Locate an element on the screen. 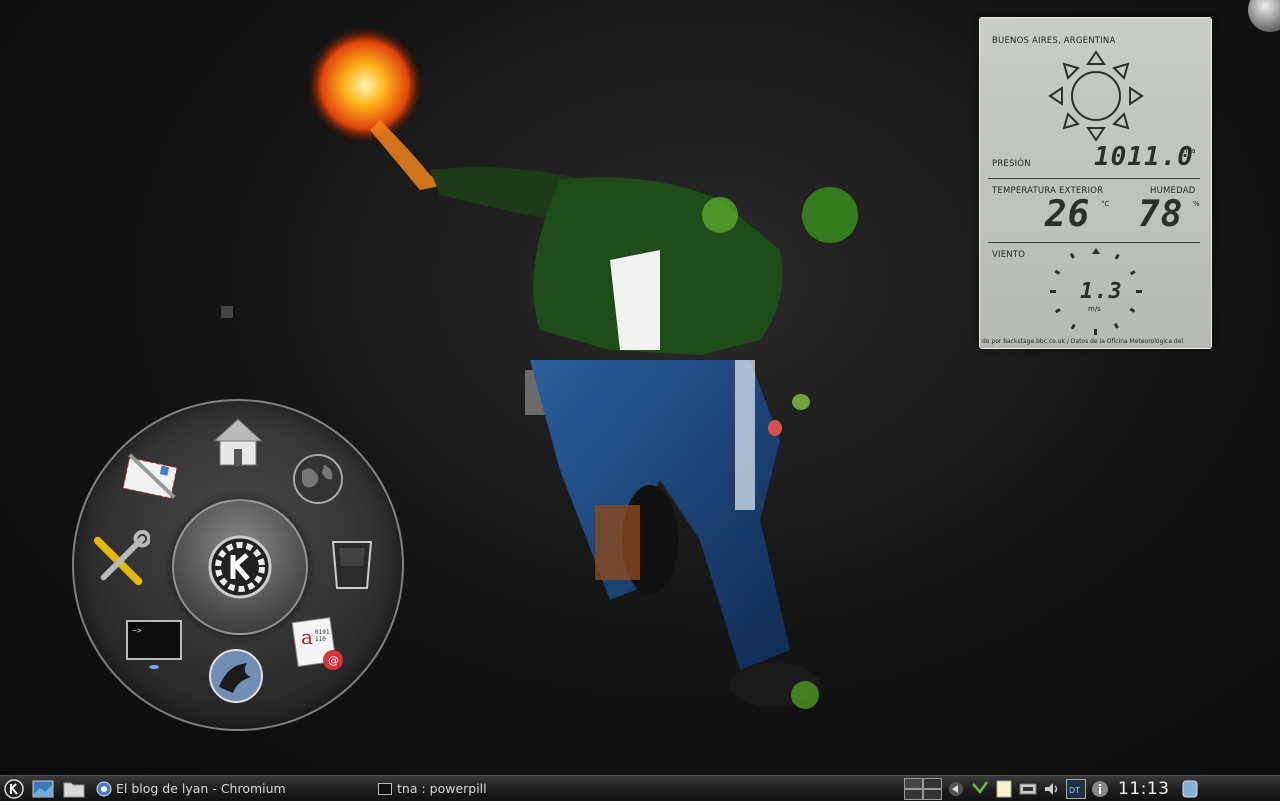  folder-icon is located at coordinates (74, 789).